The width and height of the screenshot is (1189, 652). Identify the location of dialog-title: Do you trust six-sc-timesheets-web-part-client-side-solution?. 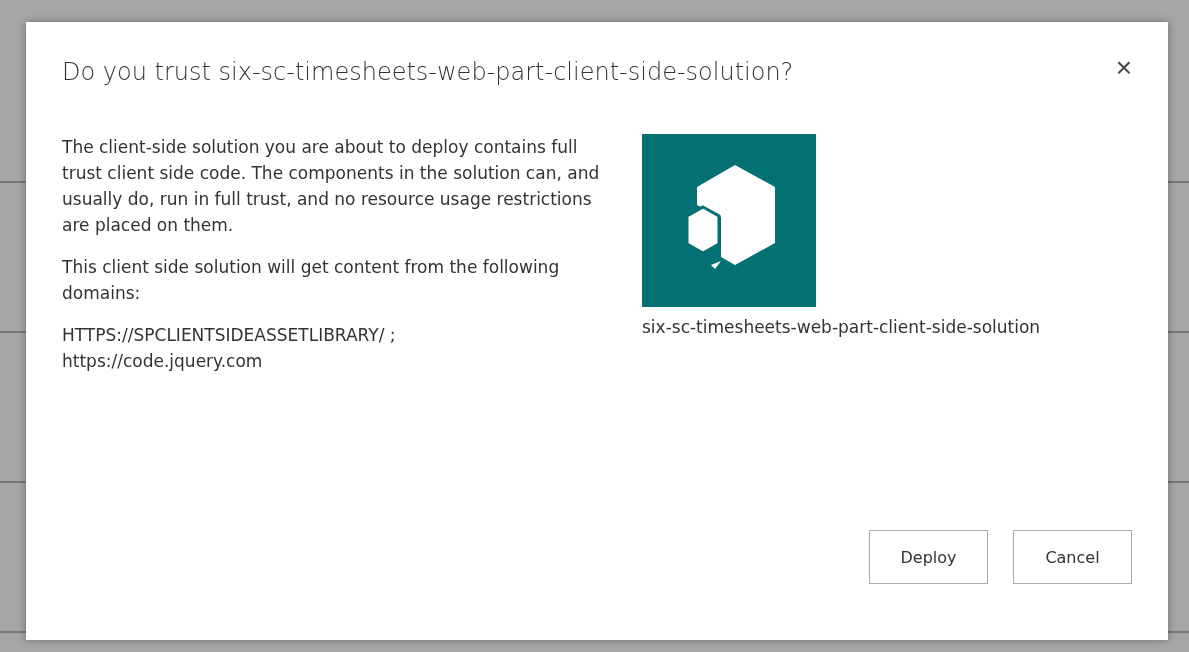
(428, 72).